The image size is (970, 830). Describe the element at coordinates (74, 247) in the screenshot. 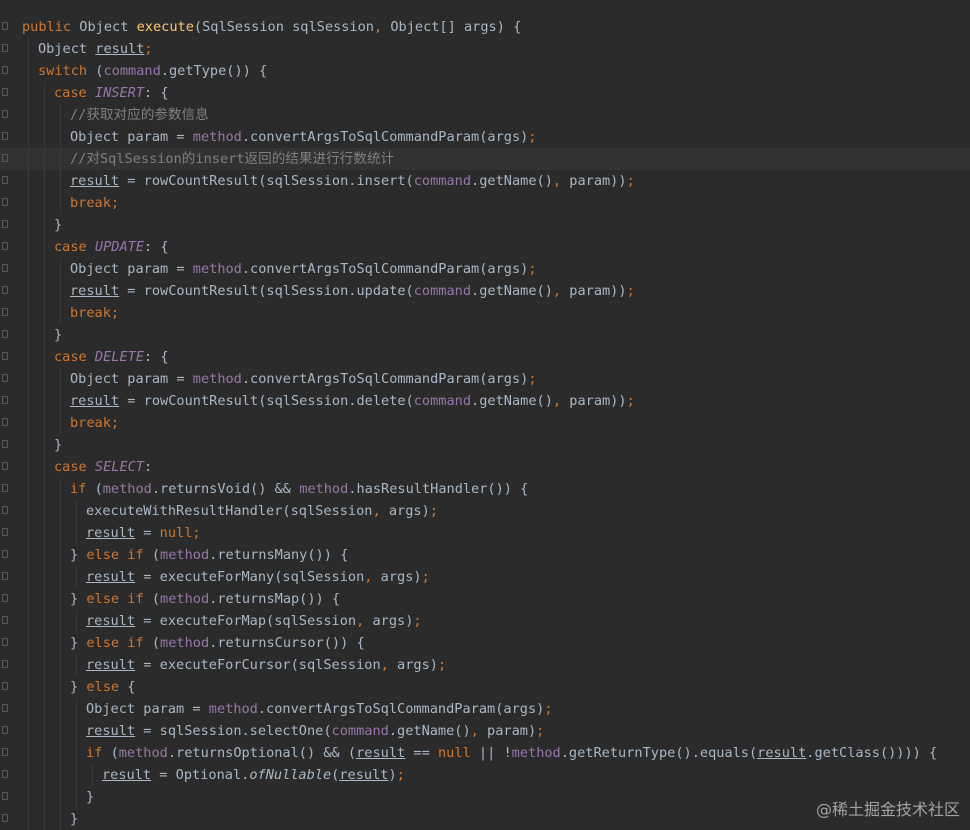

I see `code-token: case` at that location.